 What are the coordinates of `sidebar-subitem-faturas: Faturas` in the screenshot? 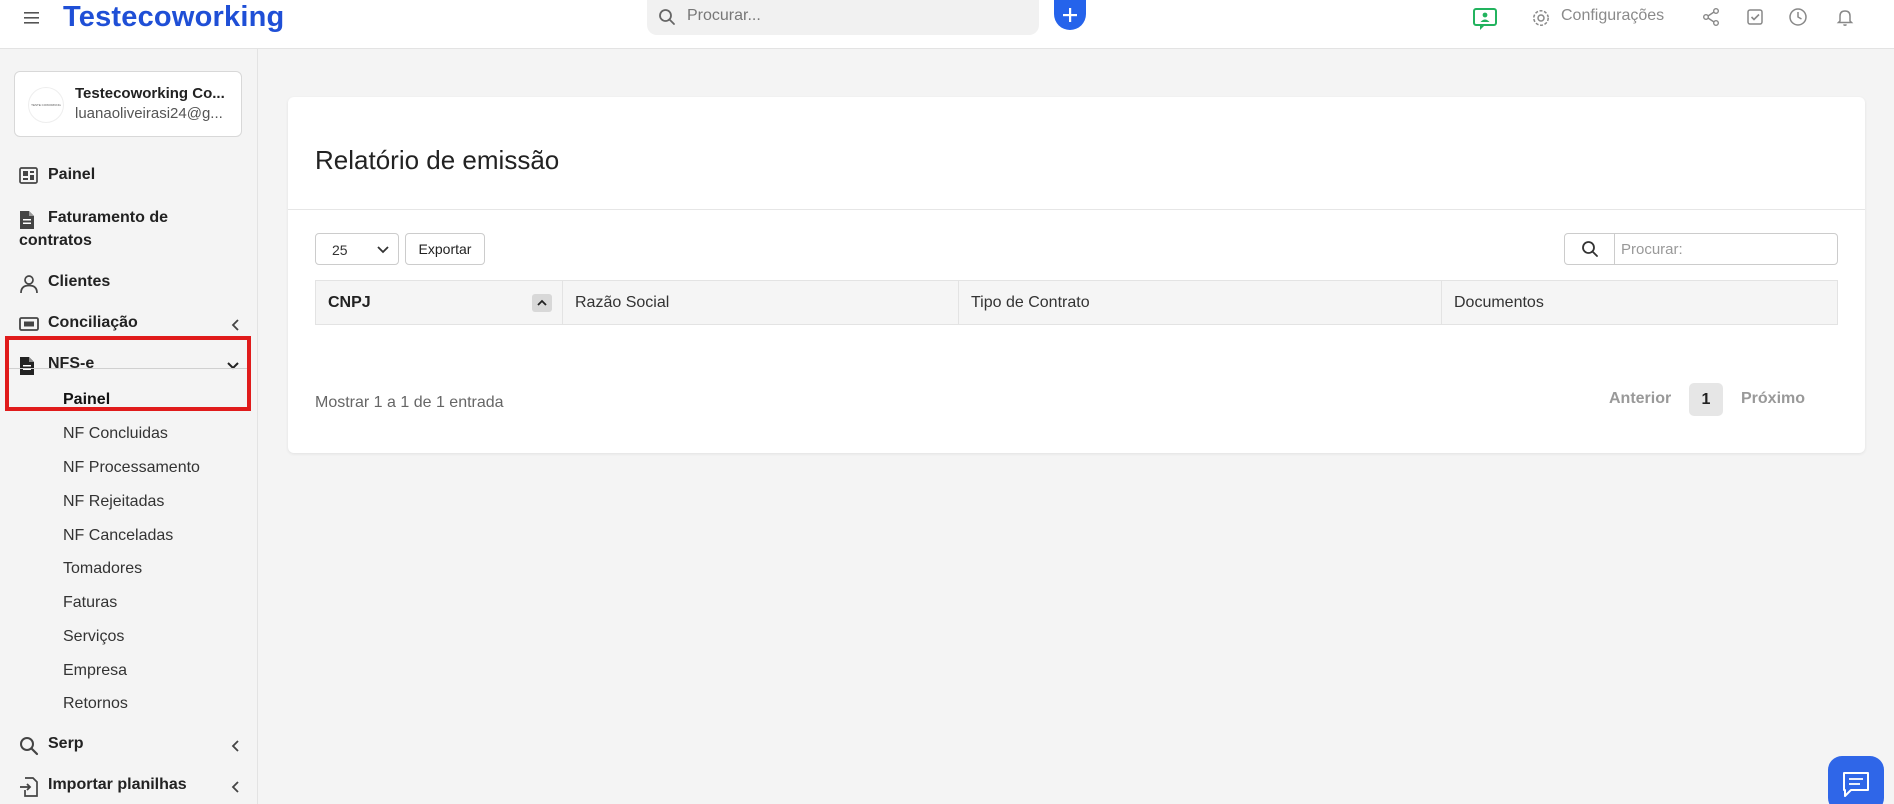 It's located at (90, 603).